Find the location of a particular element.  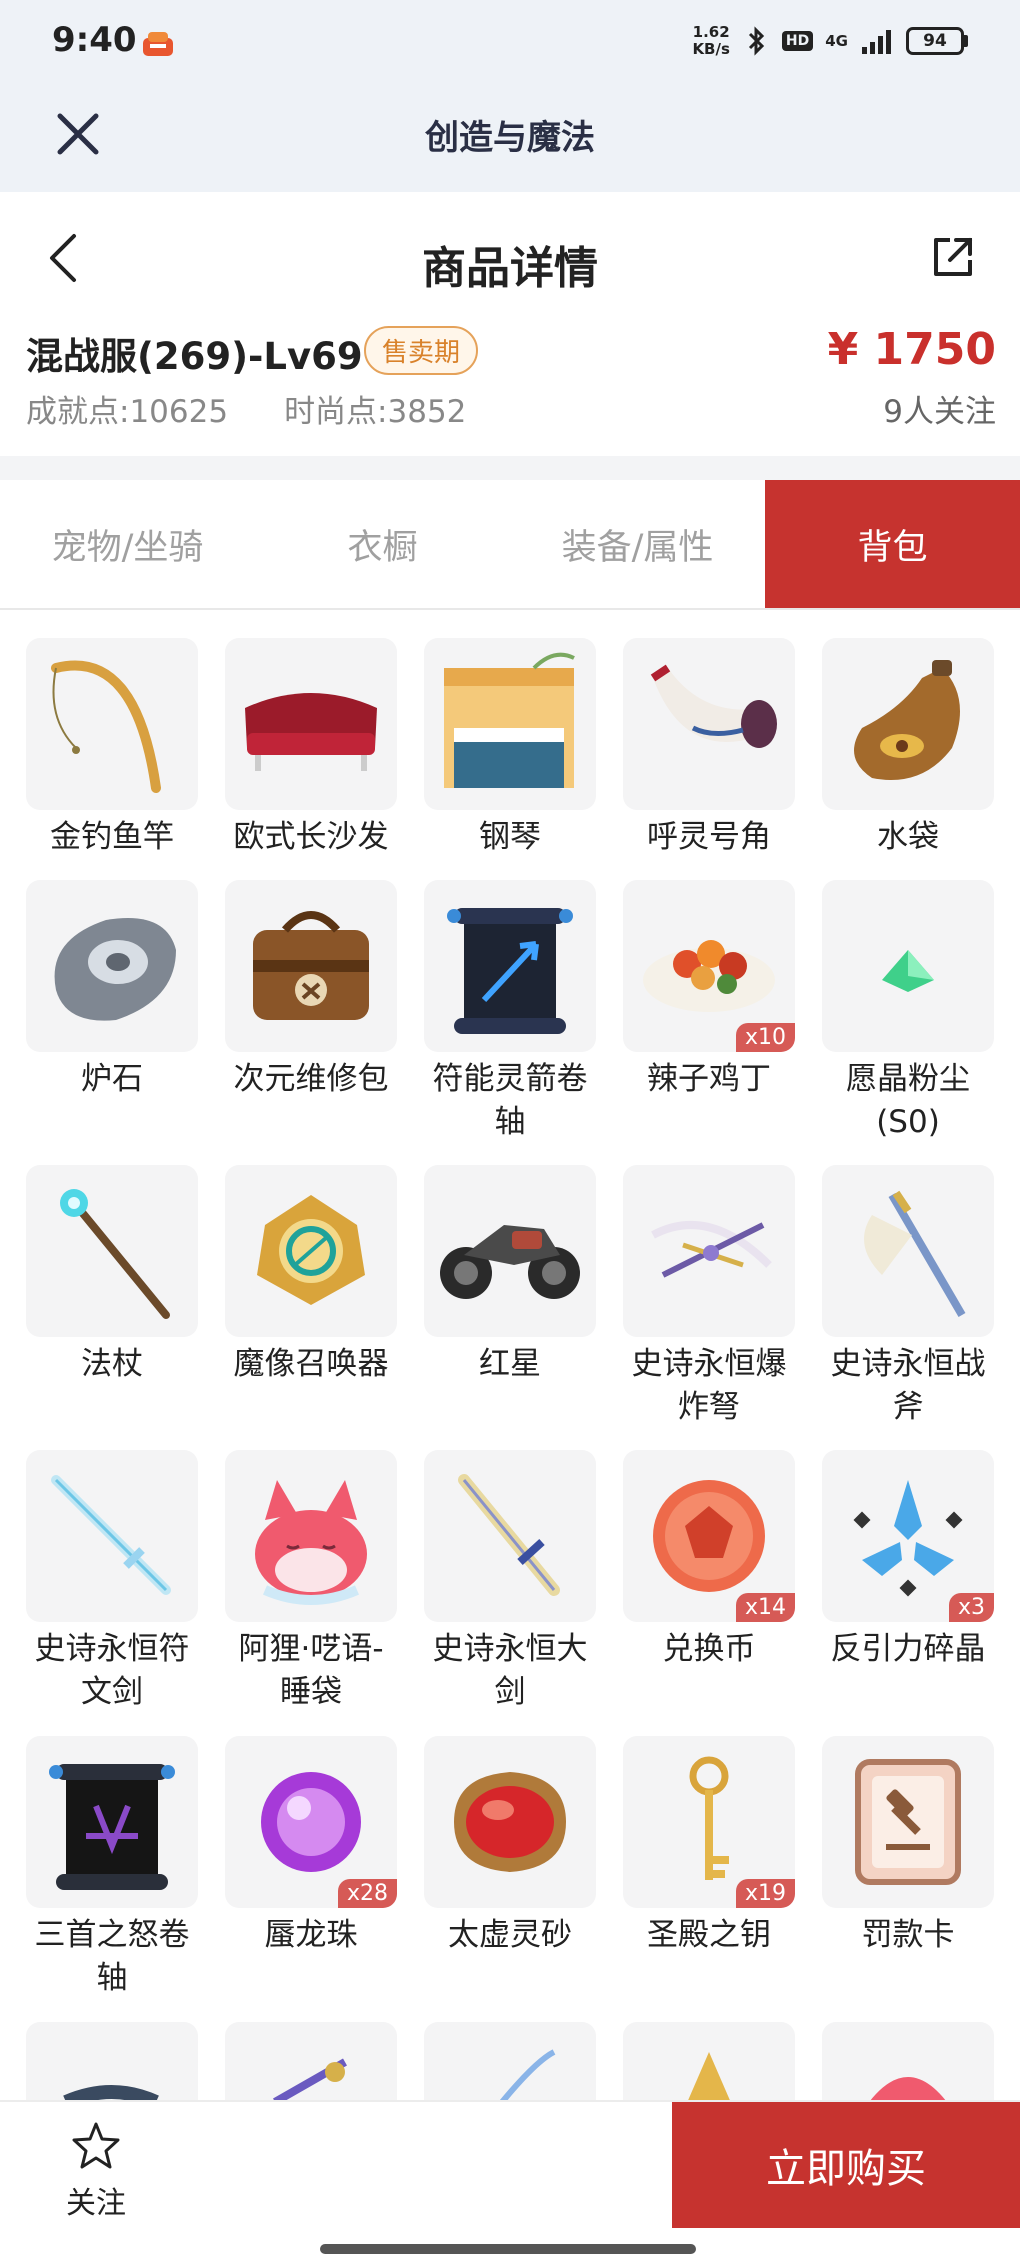

list-item: 欧式长沙发 is located at coordinates (311, 748).